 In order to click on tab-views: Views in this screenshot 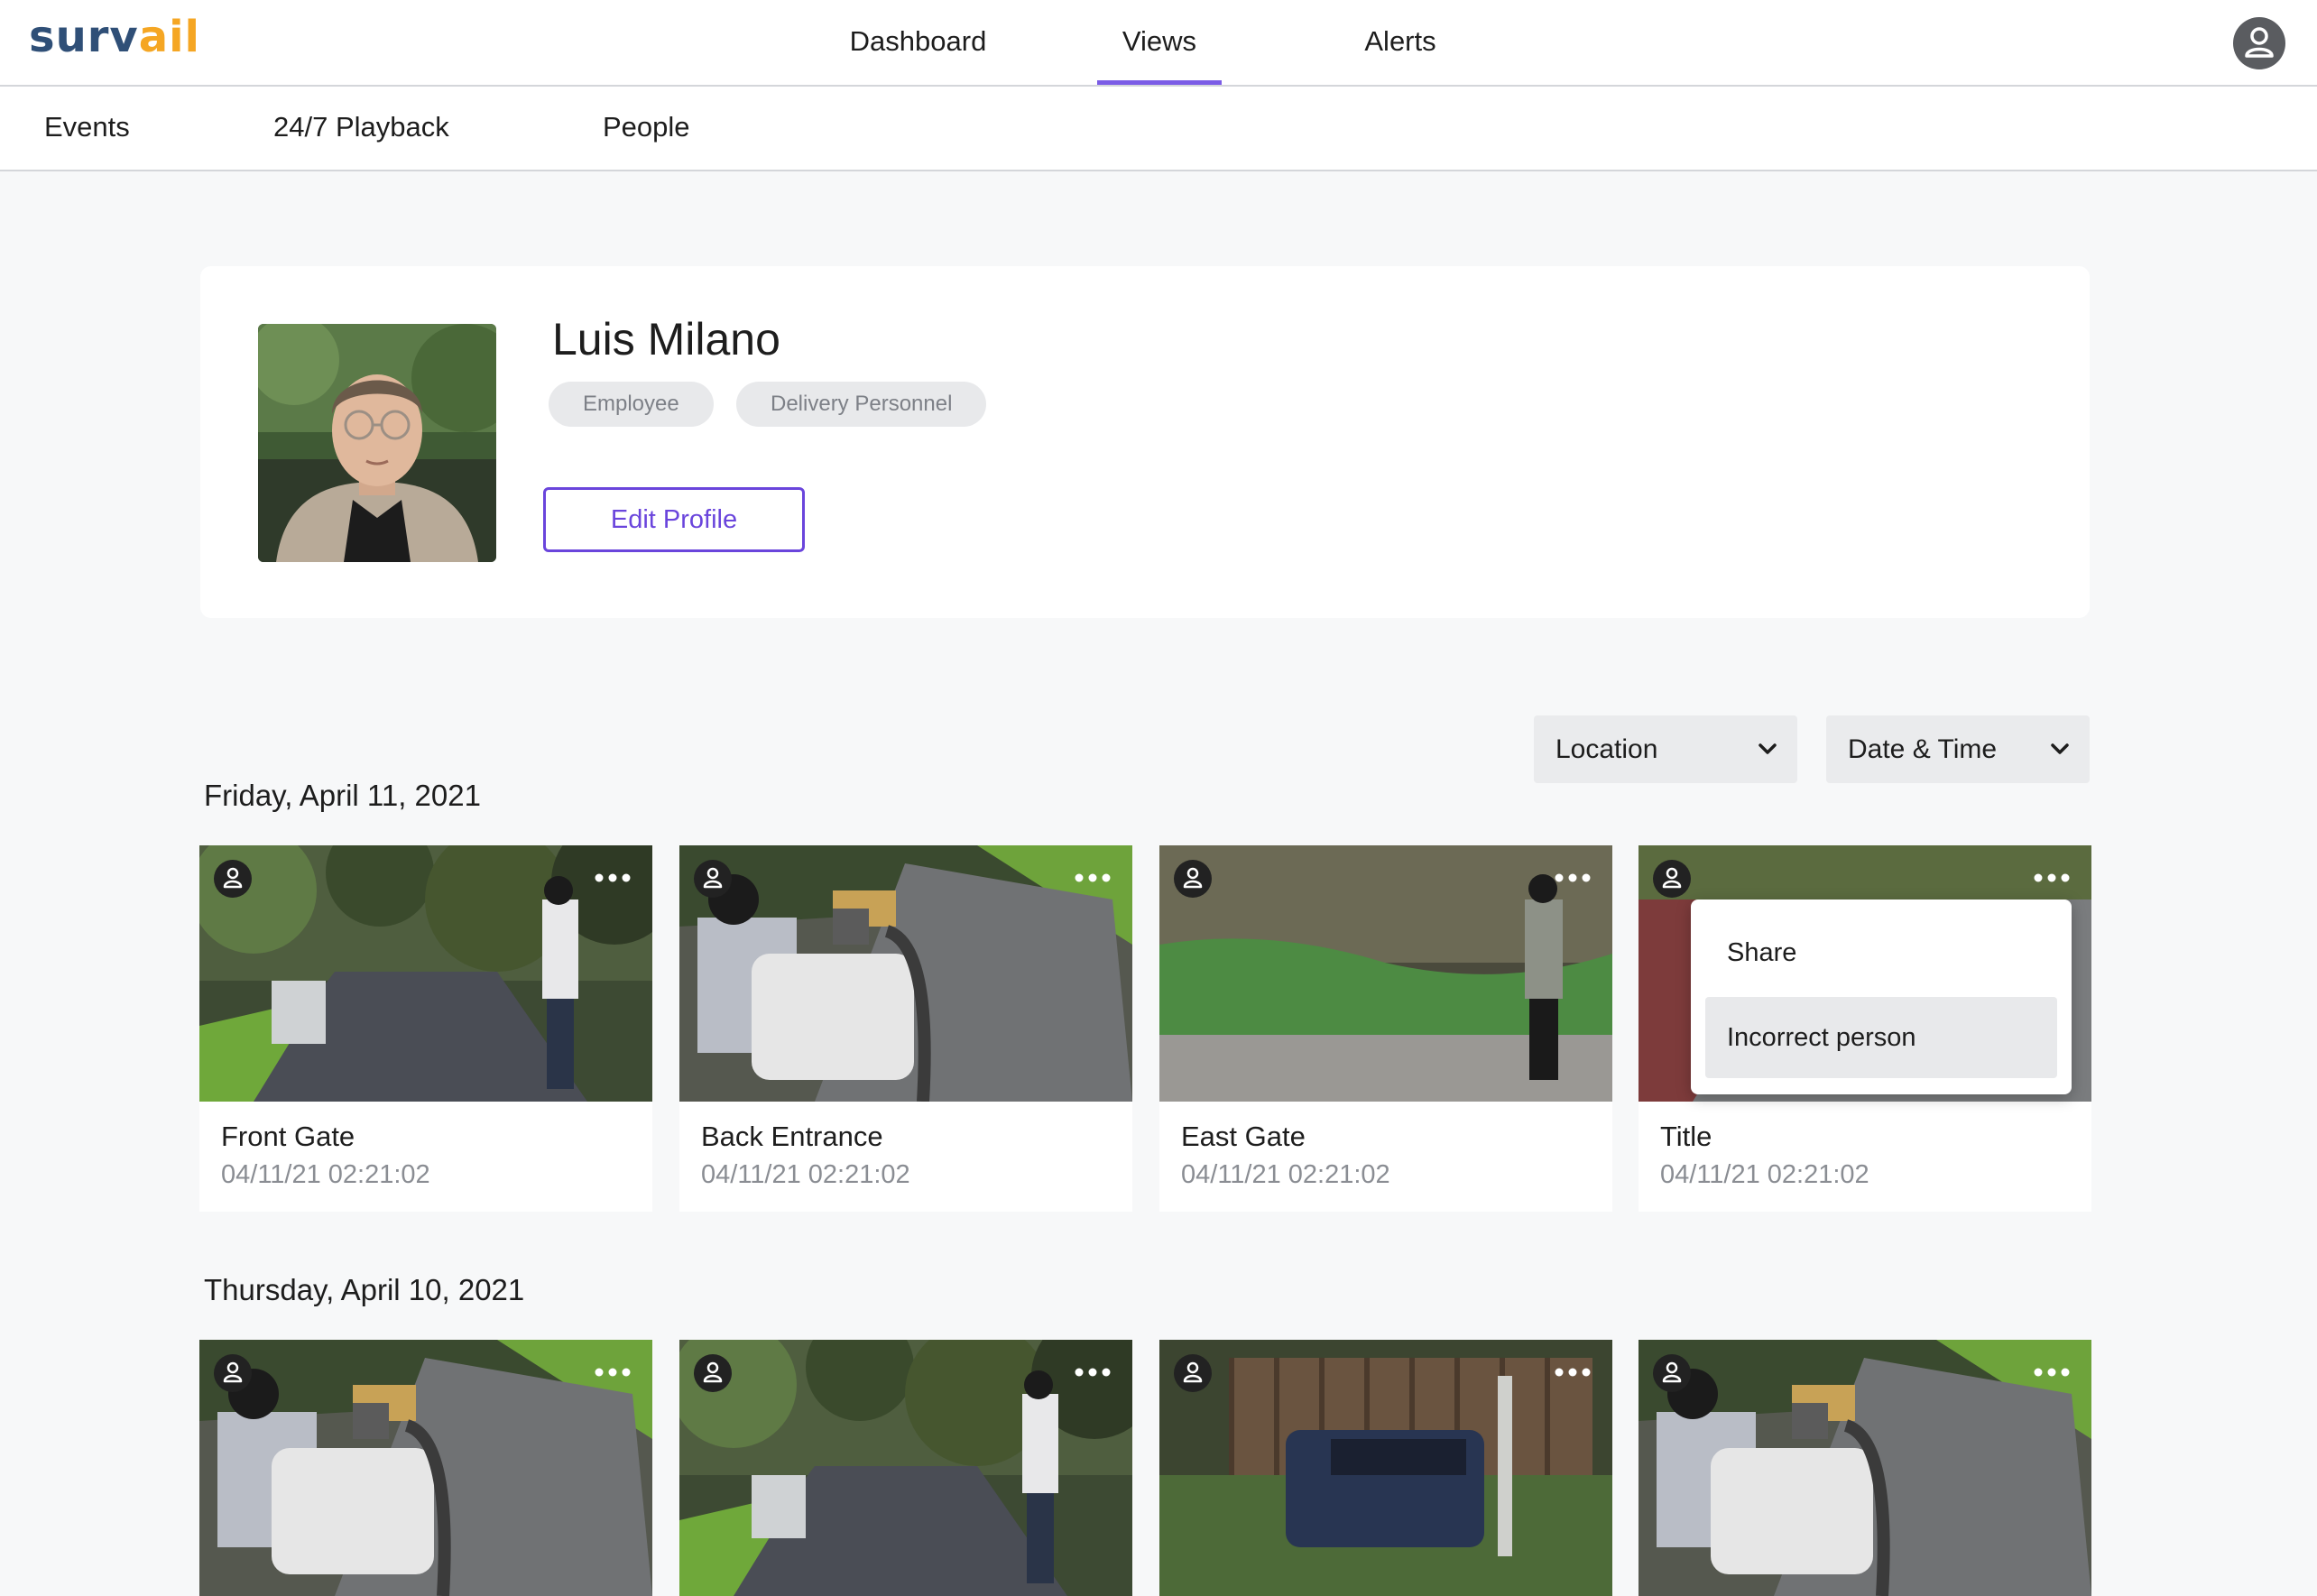, I will do `click(1159, 42)`.